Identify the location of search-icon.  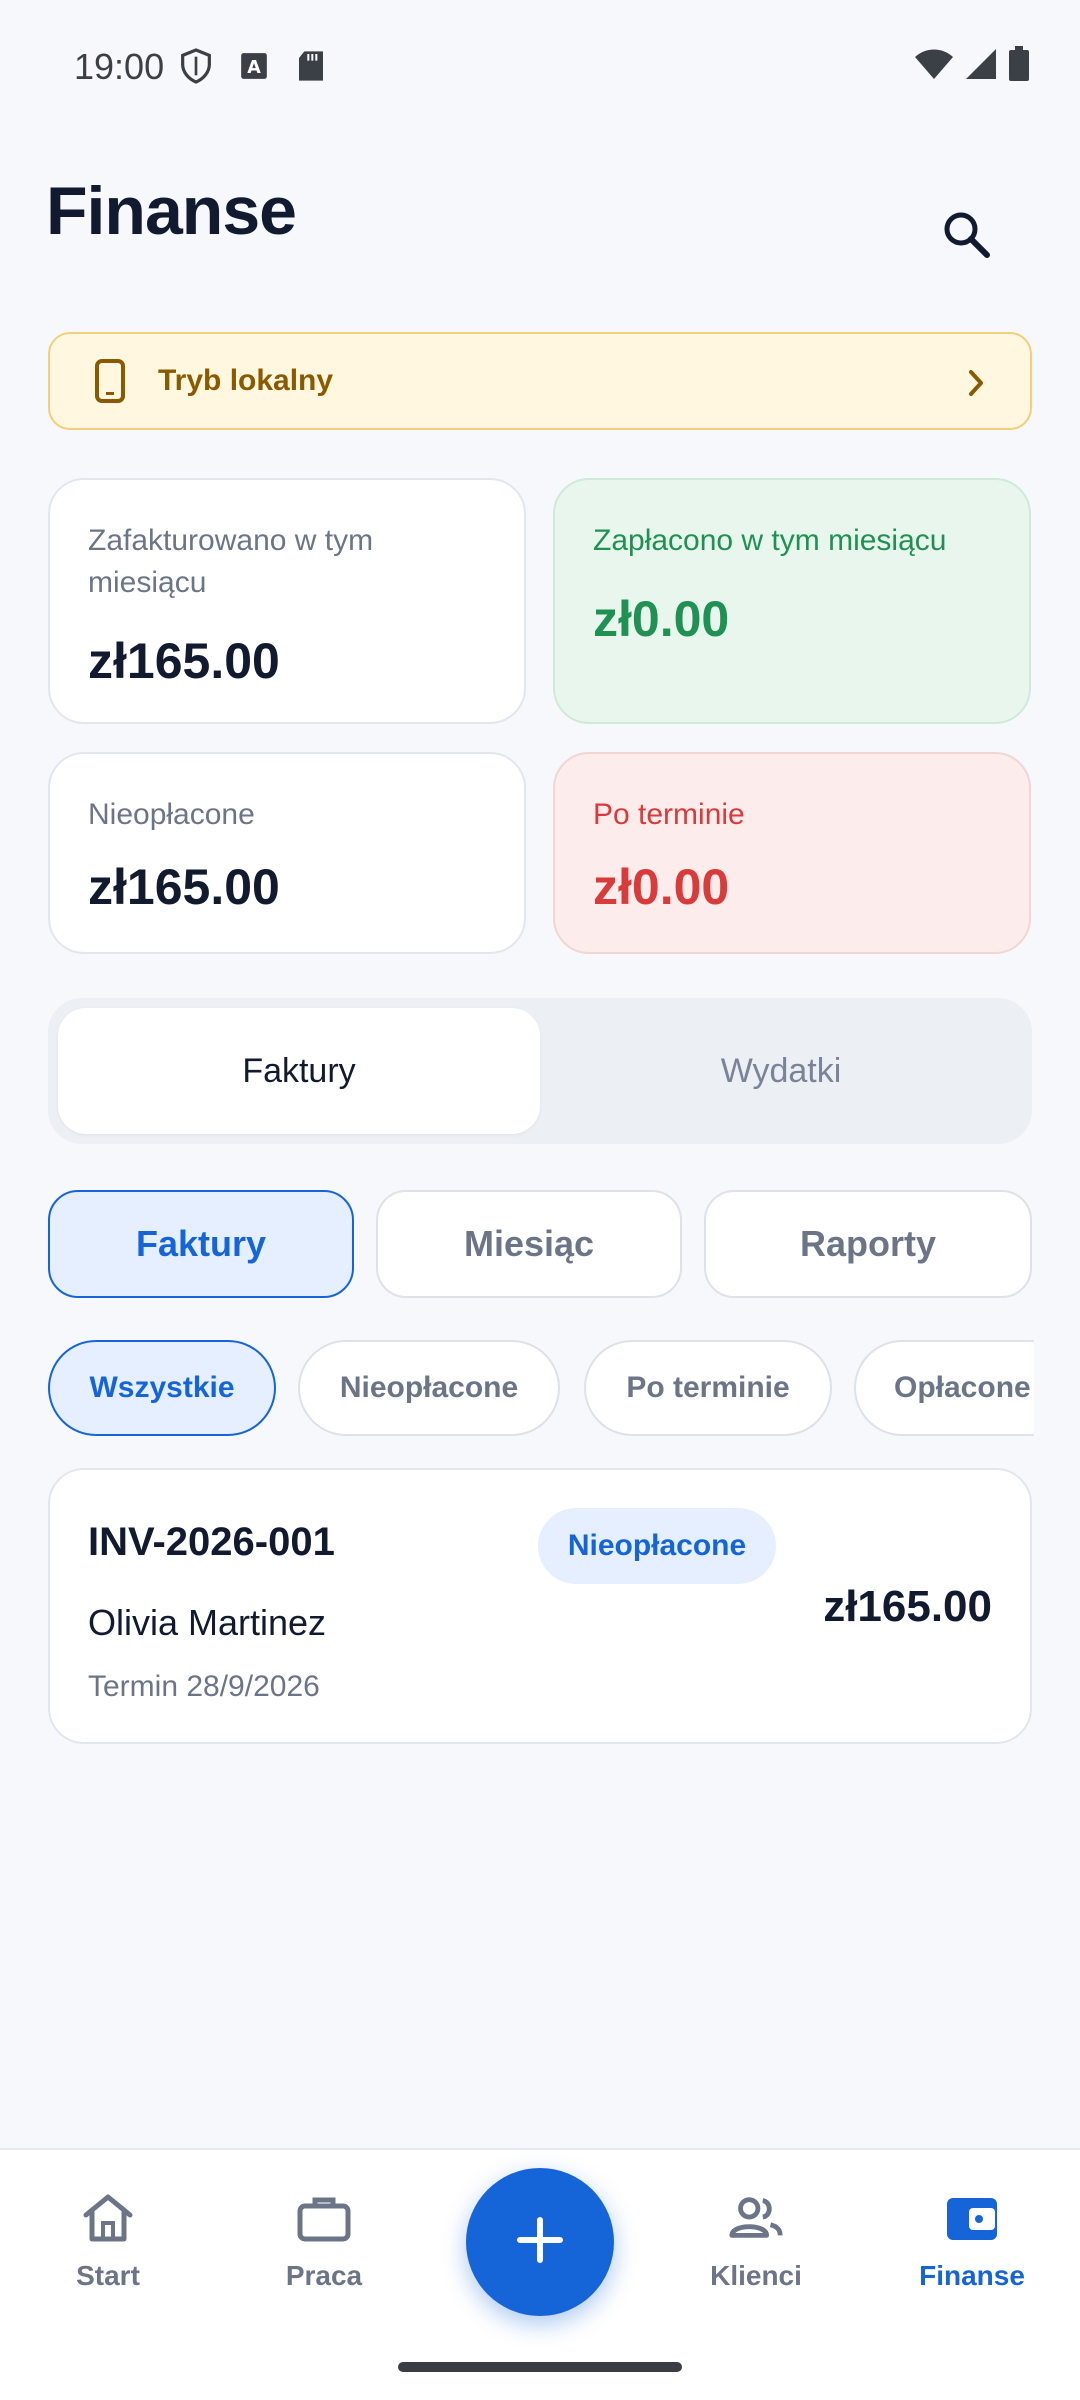
(966, 236).